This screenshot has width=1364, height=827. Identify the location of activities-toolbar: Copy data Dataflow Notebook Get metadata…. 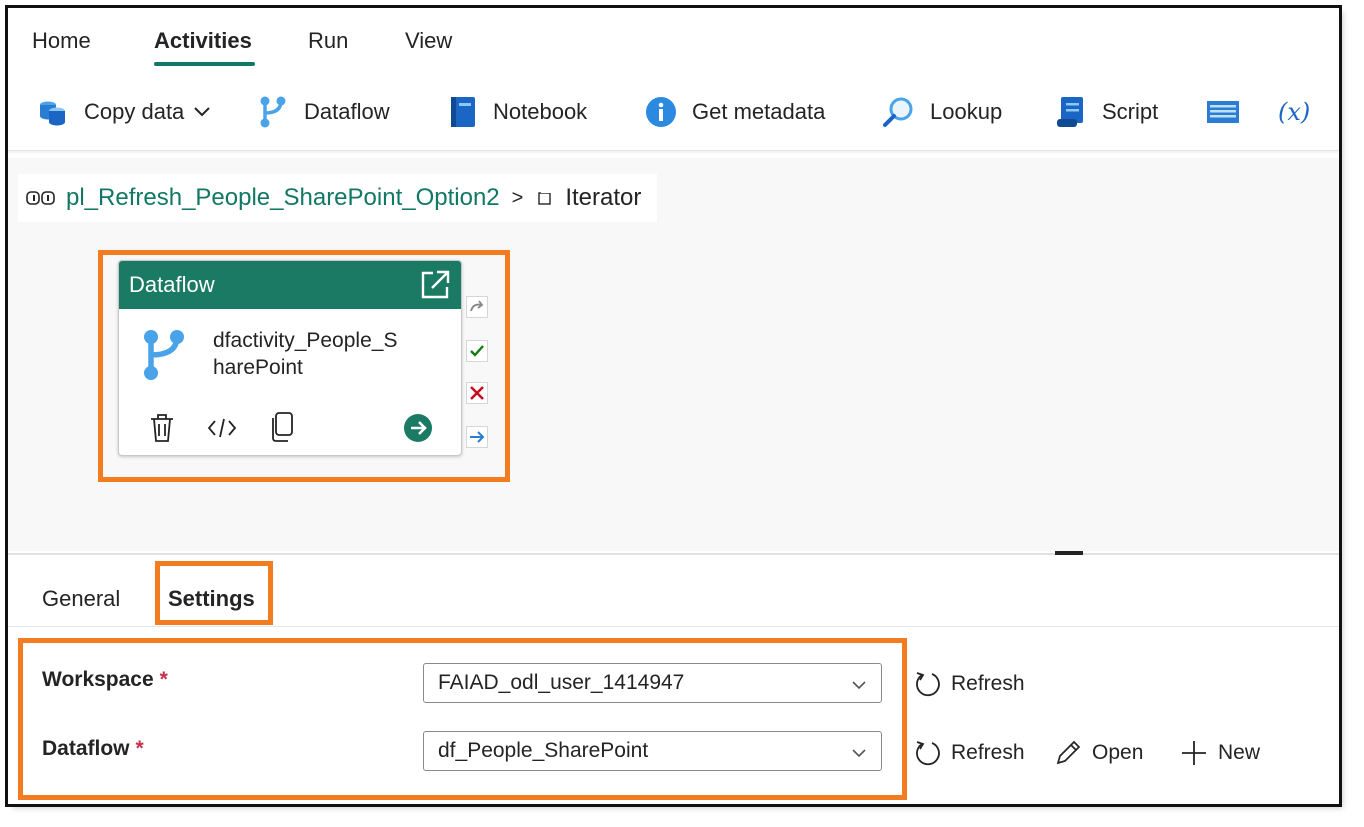
(673, 112).